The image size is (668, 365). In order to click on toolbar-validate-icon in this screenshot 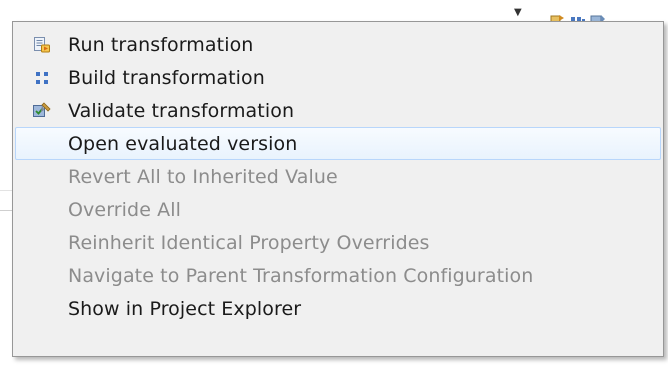, I will do `click(597, 16)`.